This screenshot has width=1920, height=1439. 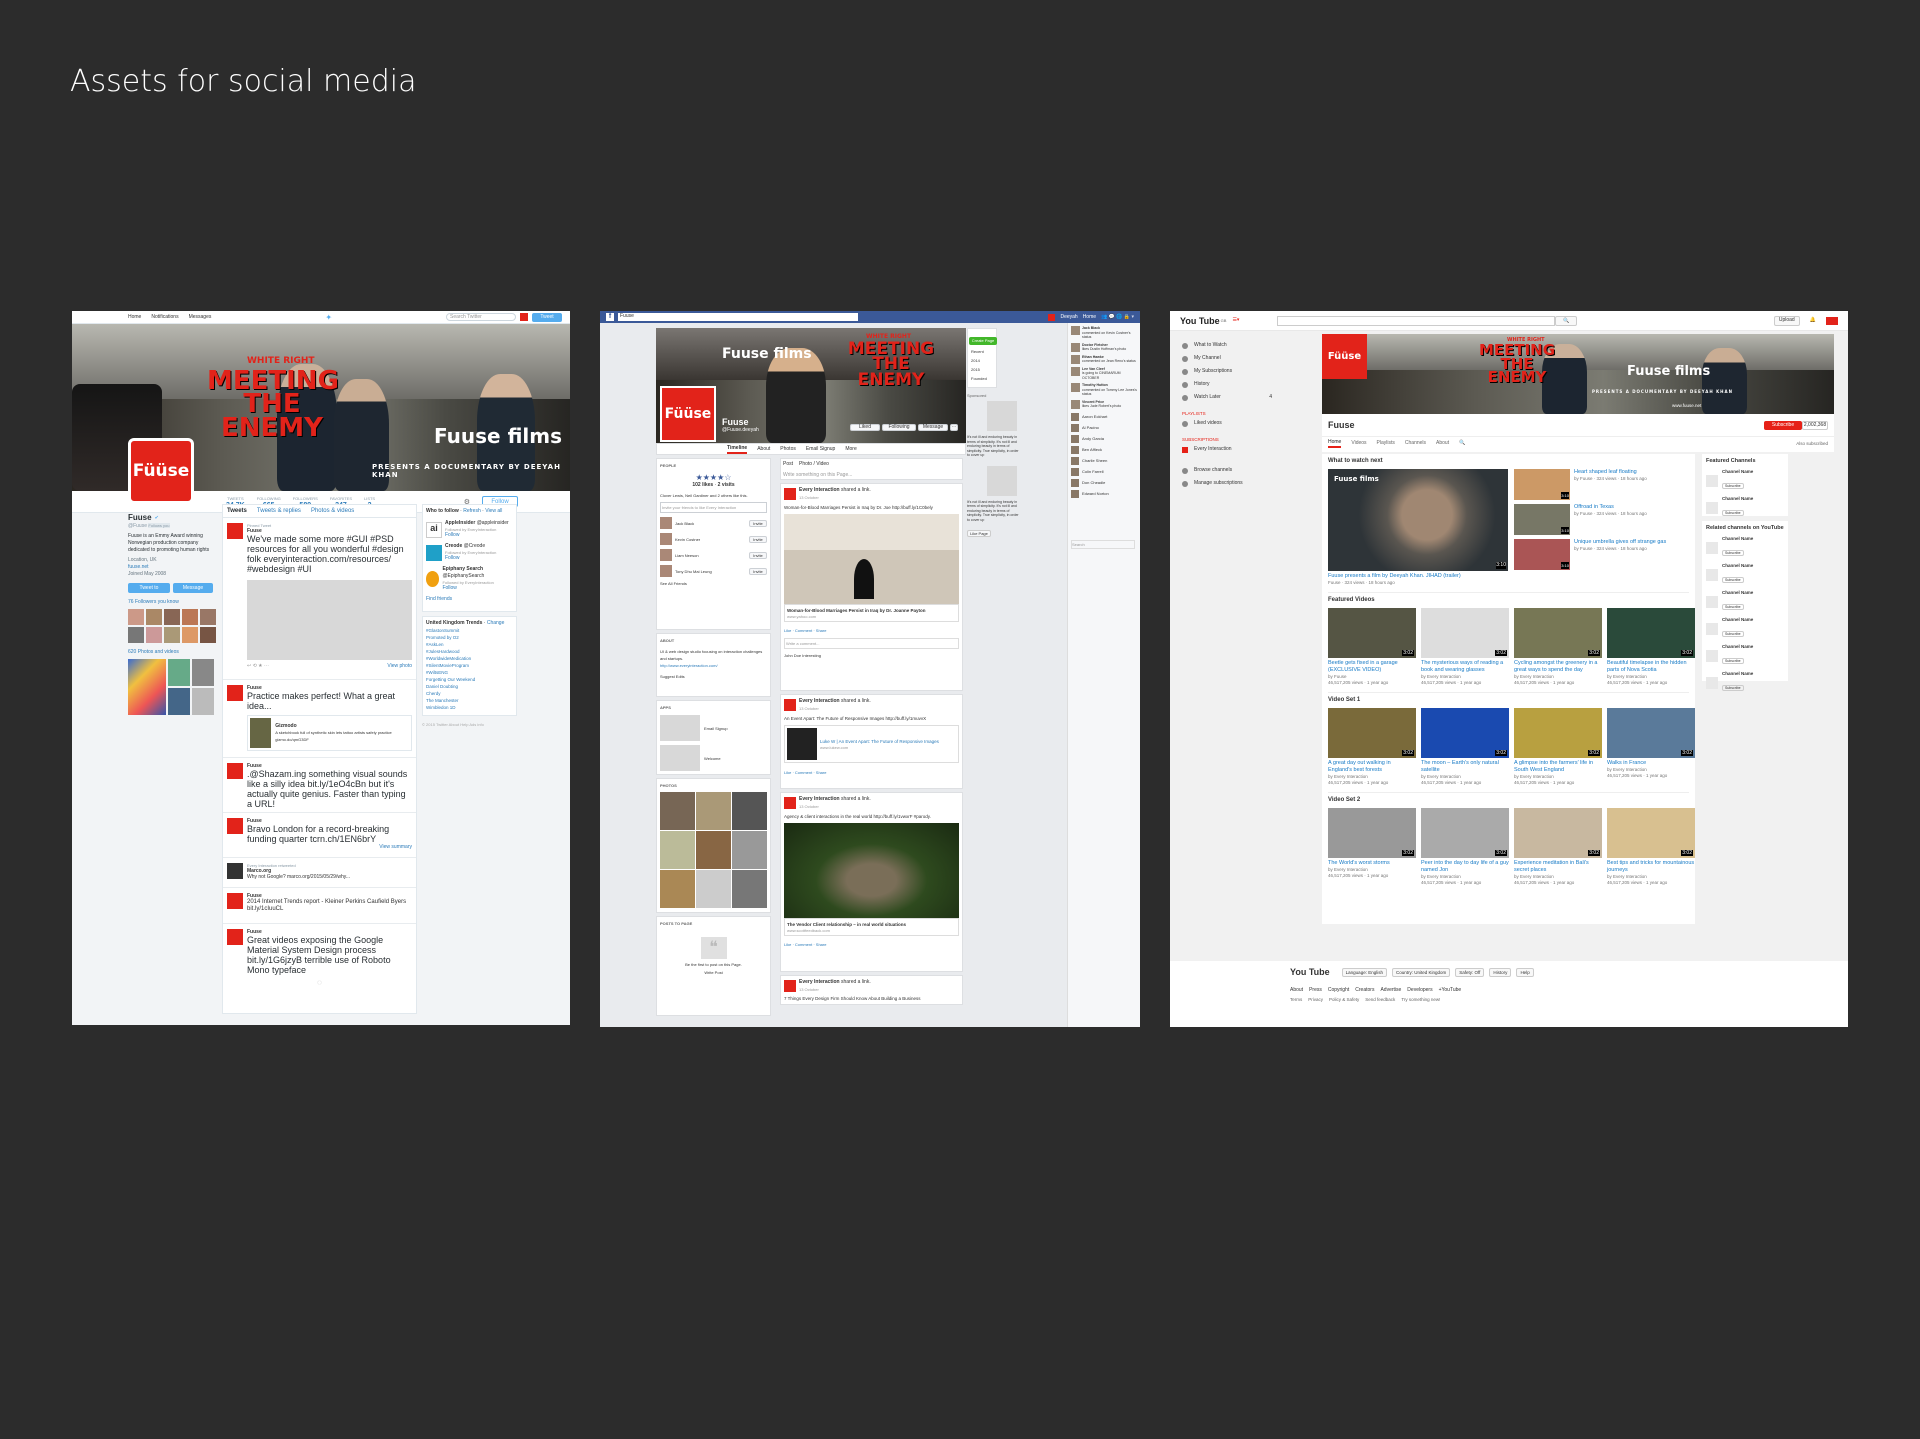 I want to click on contact-item: Andy Garcia, so click(x=1104, y=438).